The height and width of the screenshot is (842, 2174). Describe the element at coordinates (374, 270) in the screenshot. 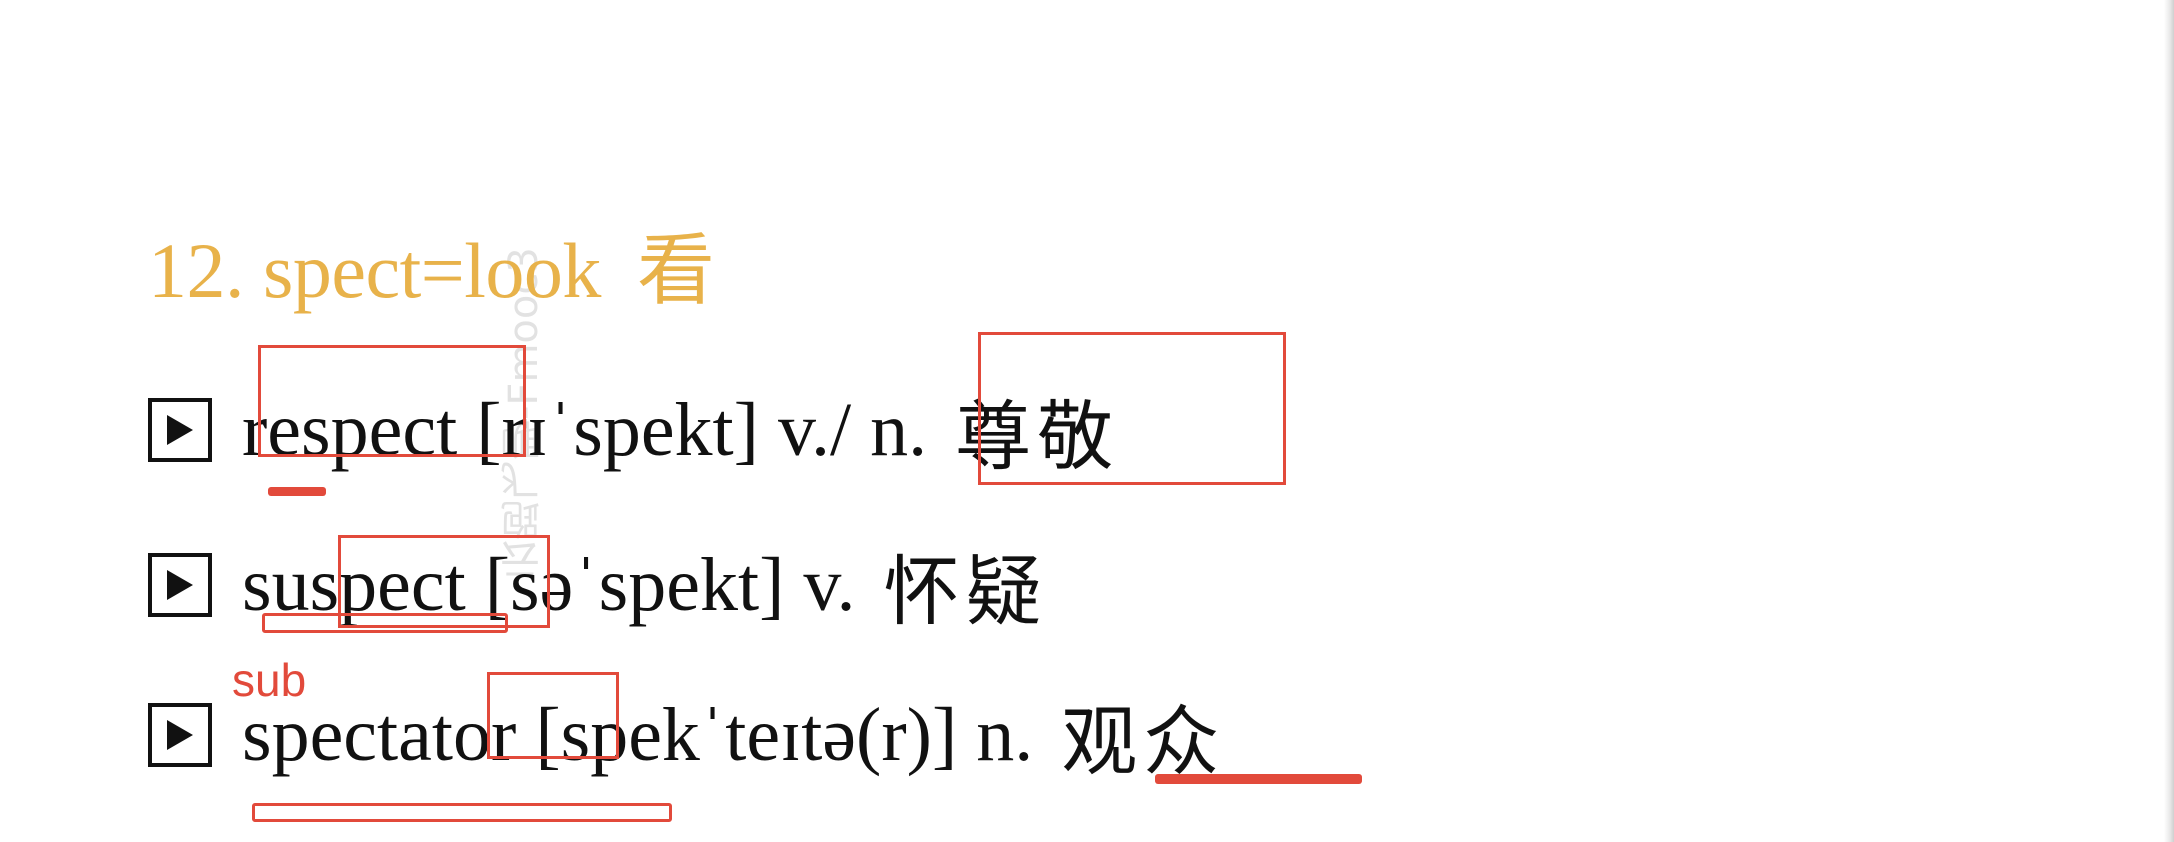

I see `title-text: 12. spect=look` at that location.